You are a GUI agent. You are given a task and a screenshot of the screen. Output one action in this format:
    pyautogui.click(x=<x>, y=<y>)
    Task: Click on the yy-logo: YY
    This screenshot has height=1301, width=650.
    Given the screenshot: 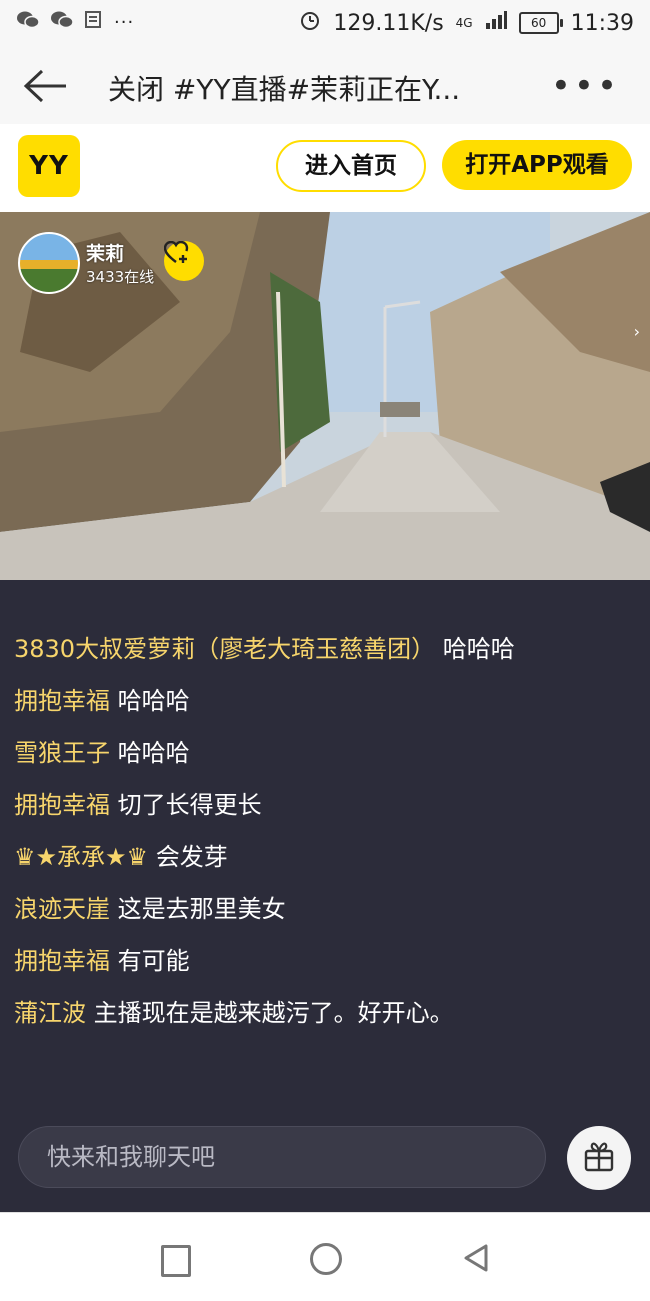 What is the action you would take?
    pyautogui.click(x=49, y=166)
    